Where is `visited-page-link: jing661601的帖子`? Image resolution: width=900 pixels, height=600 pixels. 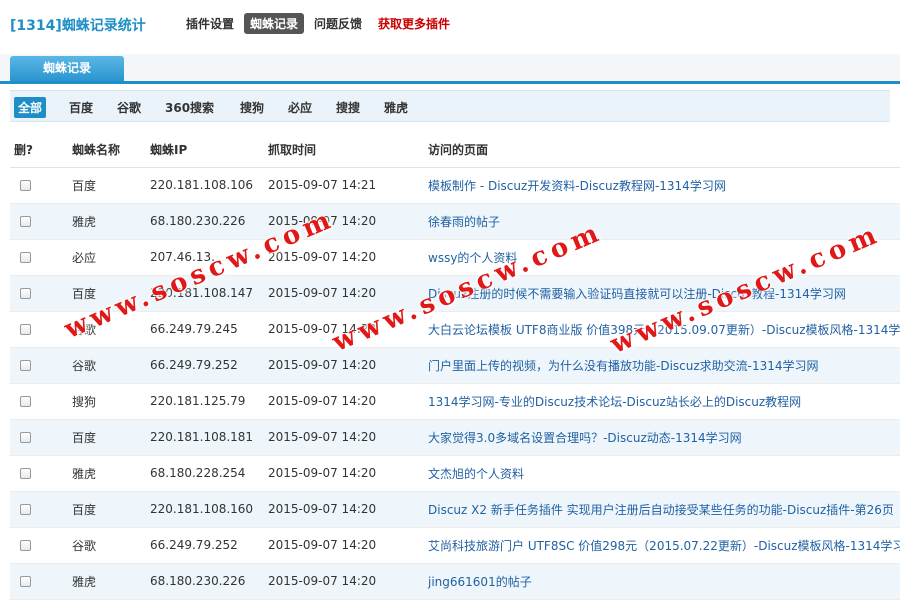 visited-page-link: jing661601的帖子 is located at coordinates (480, 582).